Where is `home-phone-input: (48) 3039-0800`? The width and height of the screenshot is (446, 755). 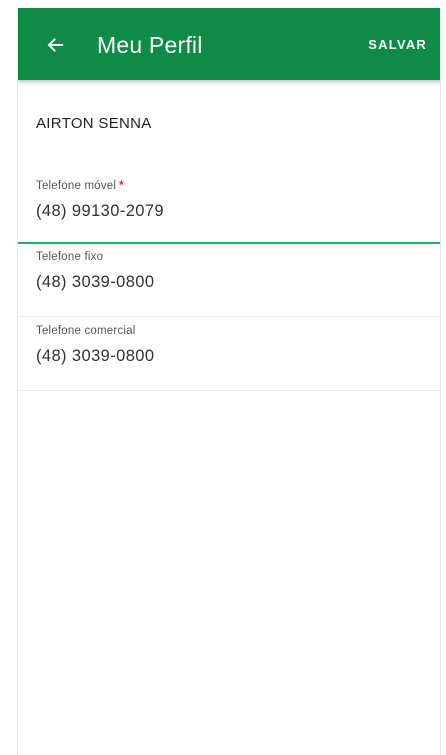 home-phone-input: (48) 3039-0800 is located at coordinates (95, 282).